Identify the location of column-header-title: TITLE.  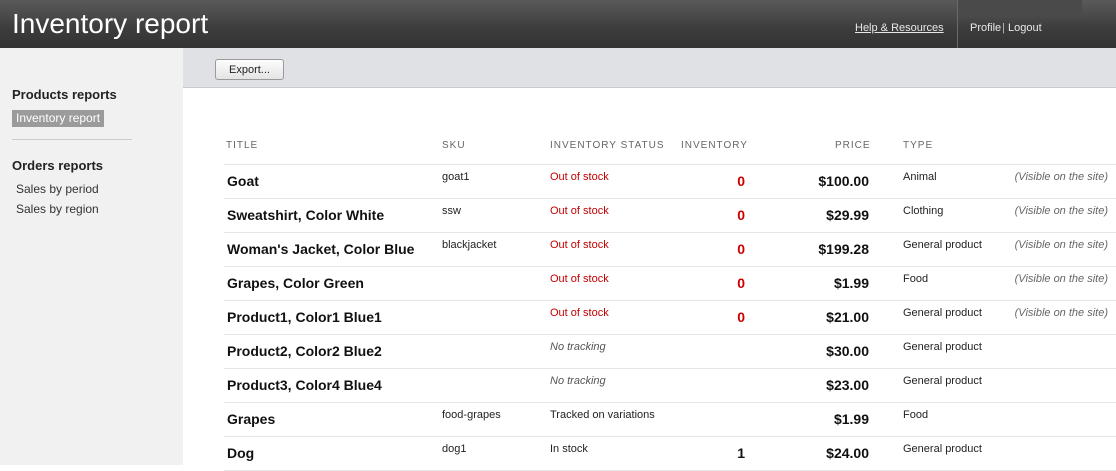
(242, 145).